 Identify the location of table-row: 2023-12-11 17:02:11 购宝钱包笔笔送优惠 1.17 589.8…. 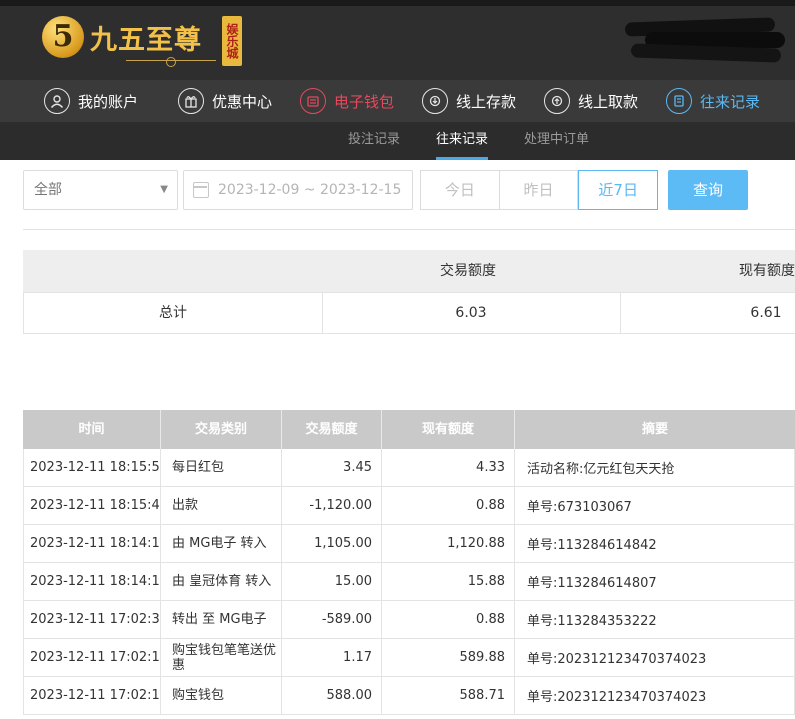
(409, 658).